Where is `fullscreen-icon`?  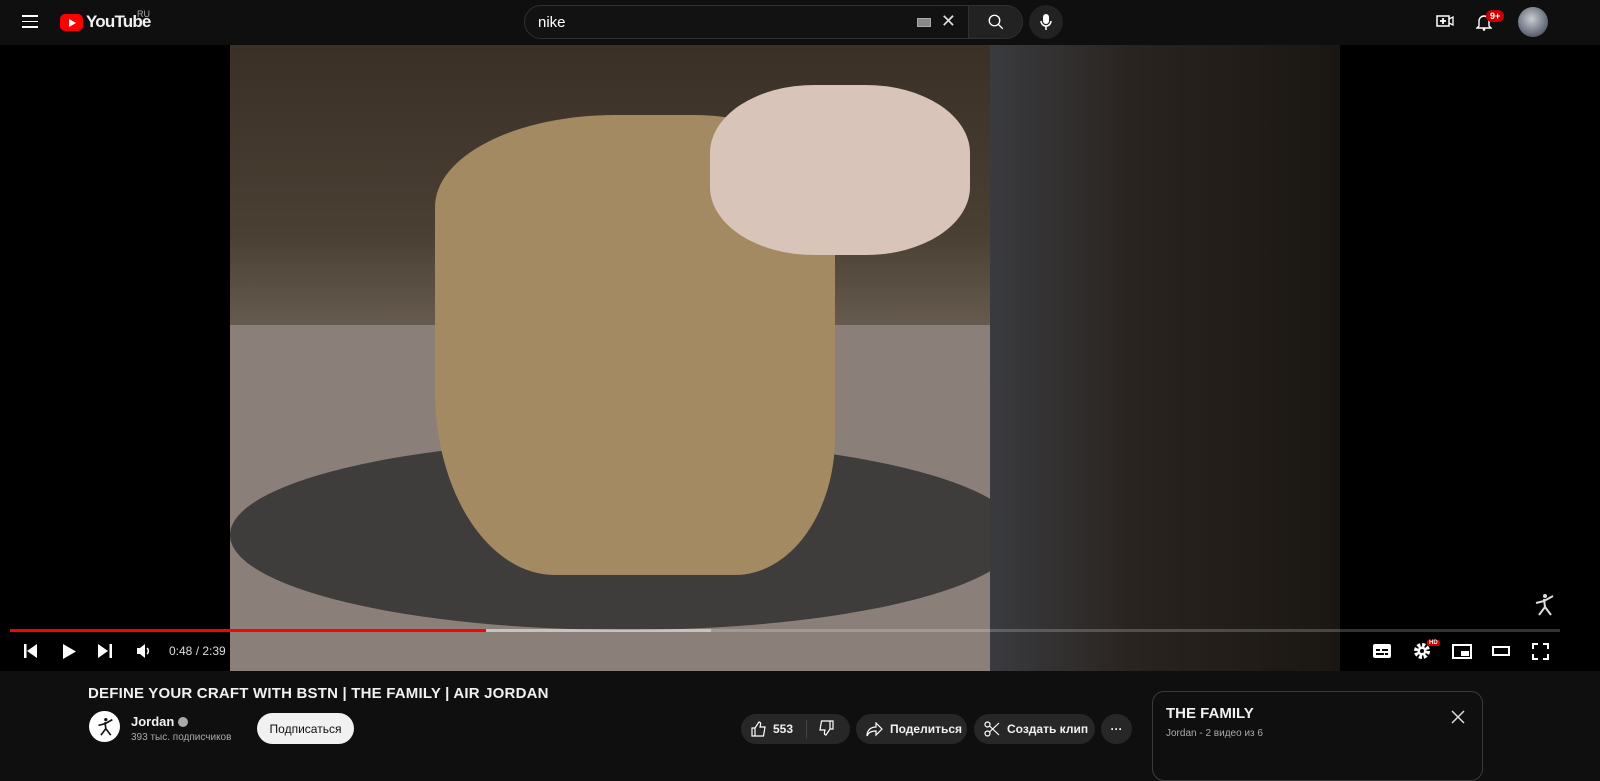 fullscreen-icon is located at coordinates (1540, 651).